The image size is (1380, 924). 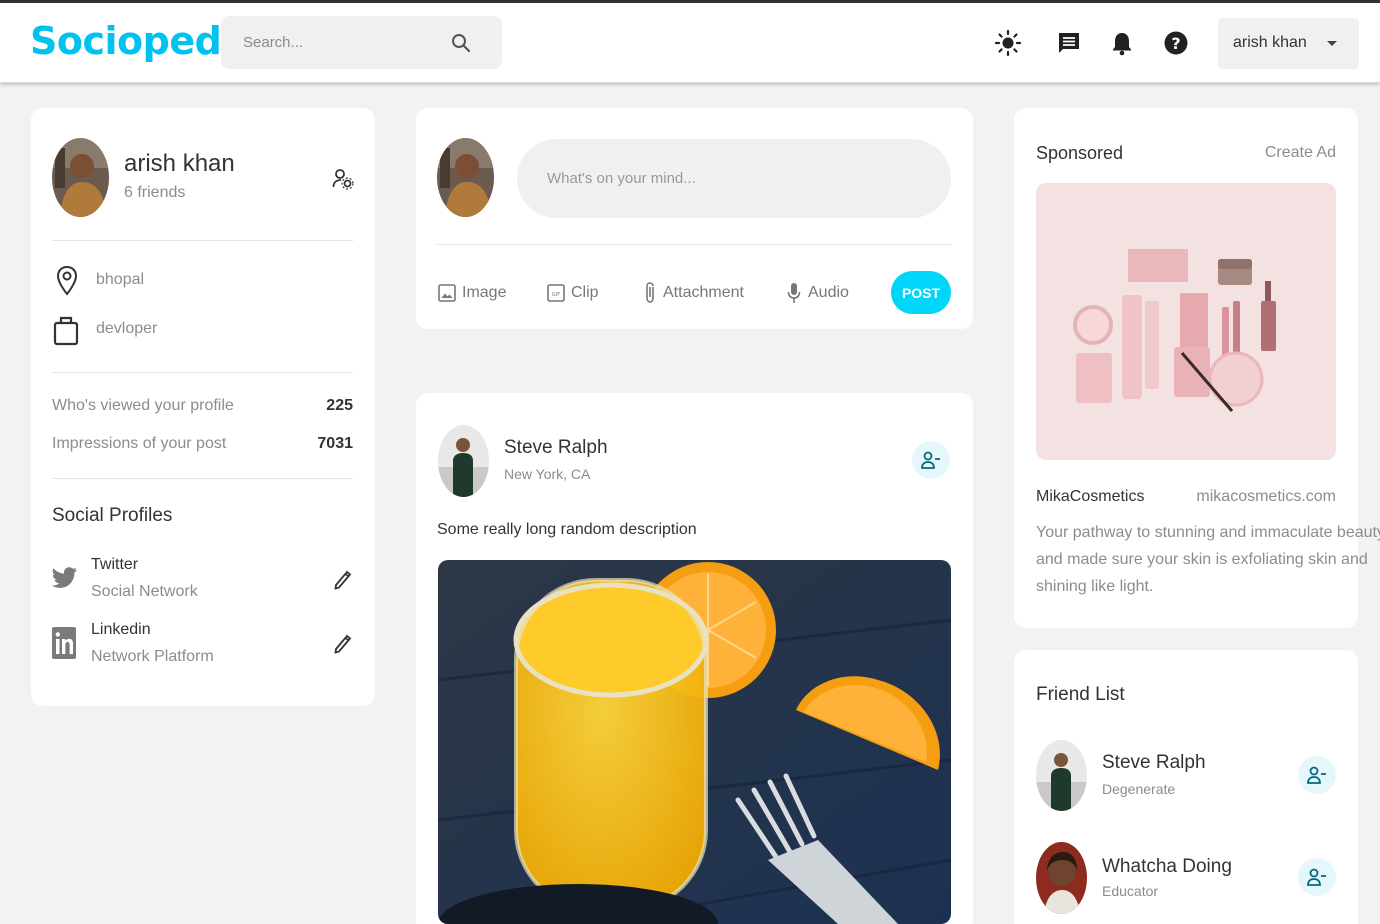 I want to click on location-icon, so click(x=67, y=281).